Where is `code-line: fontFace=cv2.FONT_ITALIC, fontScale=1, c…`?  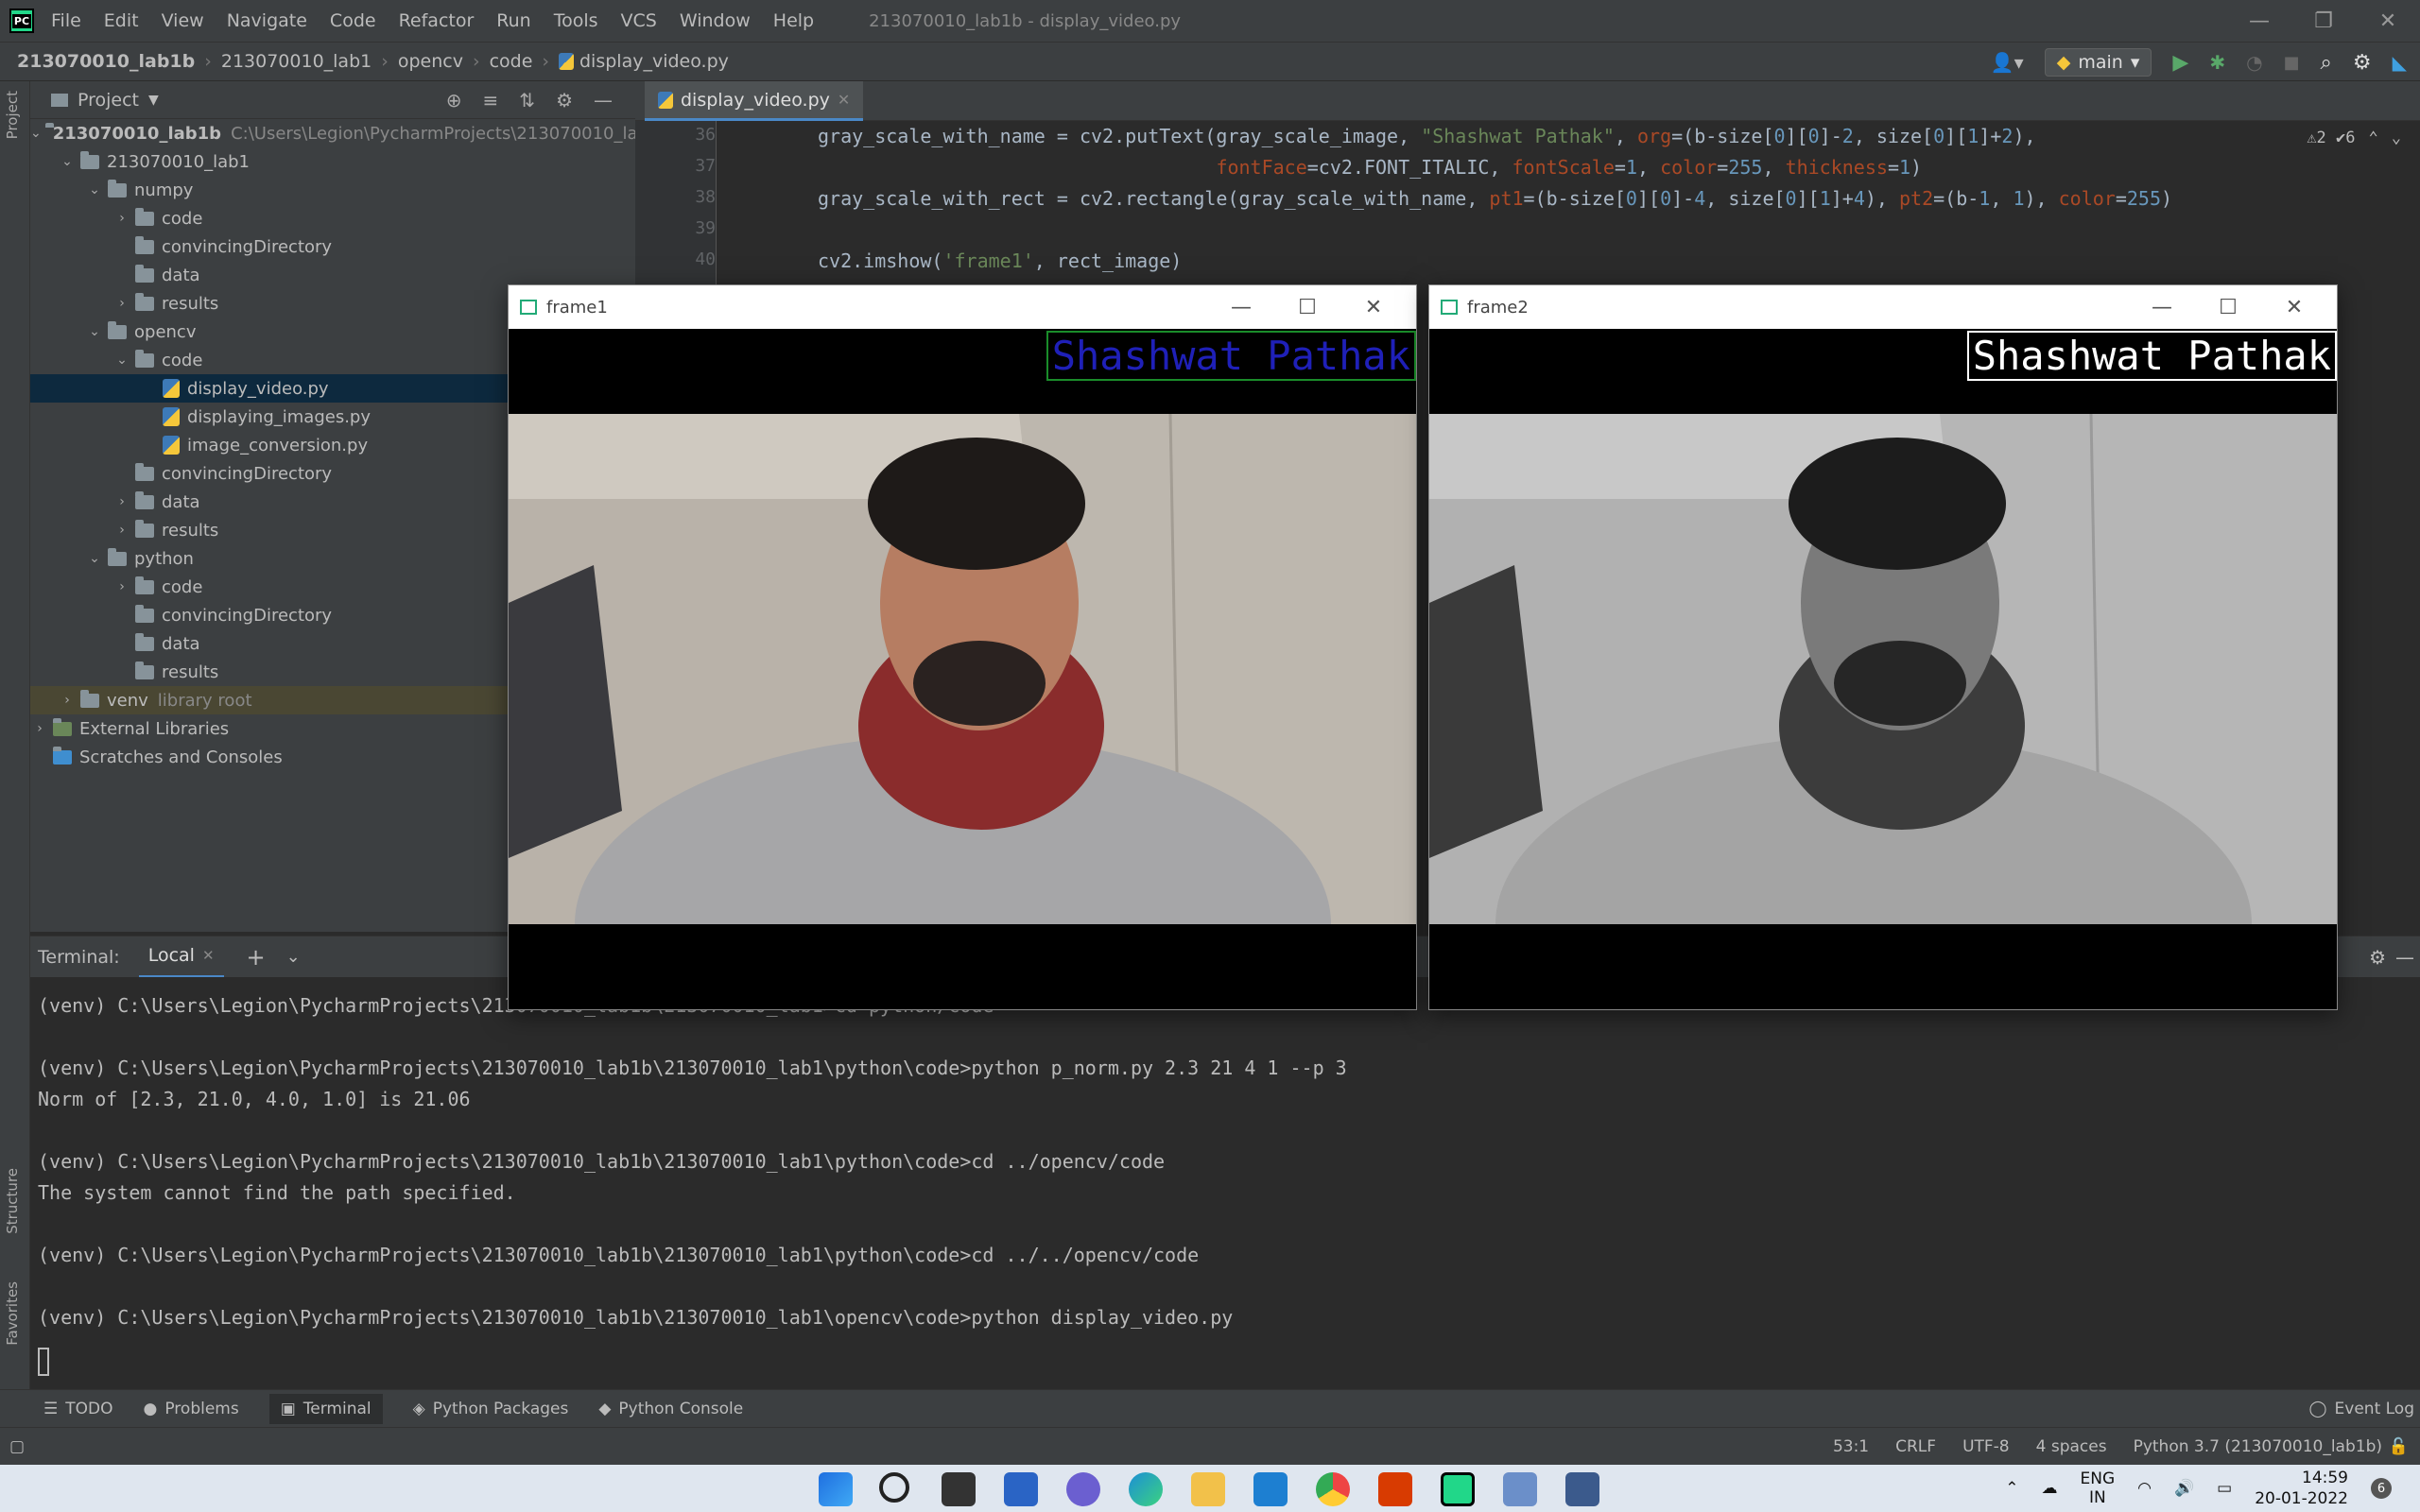
code-line: fontFace=cv2.FONT_ITALIC, fontScale=1, c… is located at coordinates (1370, 167).